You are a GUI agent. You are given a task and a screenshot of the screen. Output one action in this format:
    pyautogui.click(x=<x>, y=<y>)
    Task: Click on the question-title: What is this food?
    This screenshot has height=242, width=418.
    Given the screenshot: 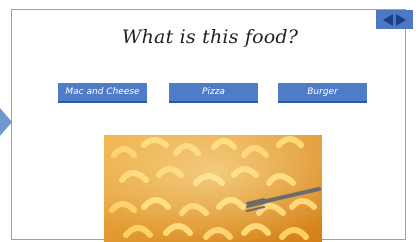 What is the action you would take?
    pyautogui.click(x=210, y=37)
    